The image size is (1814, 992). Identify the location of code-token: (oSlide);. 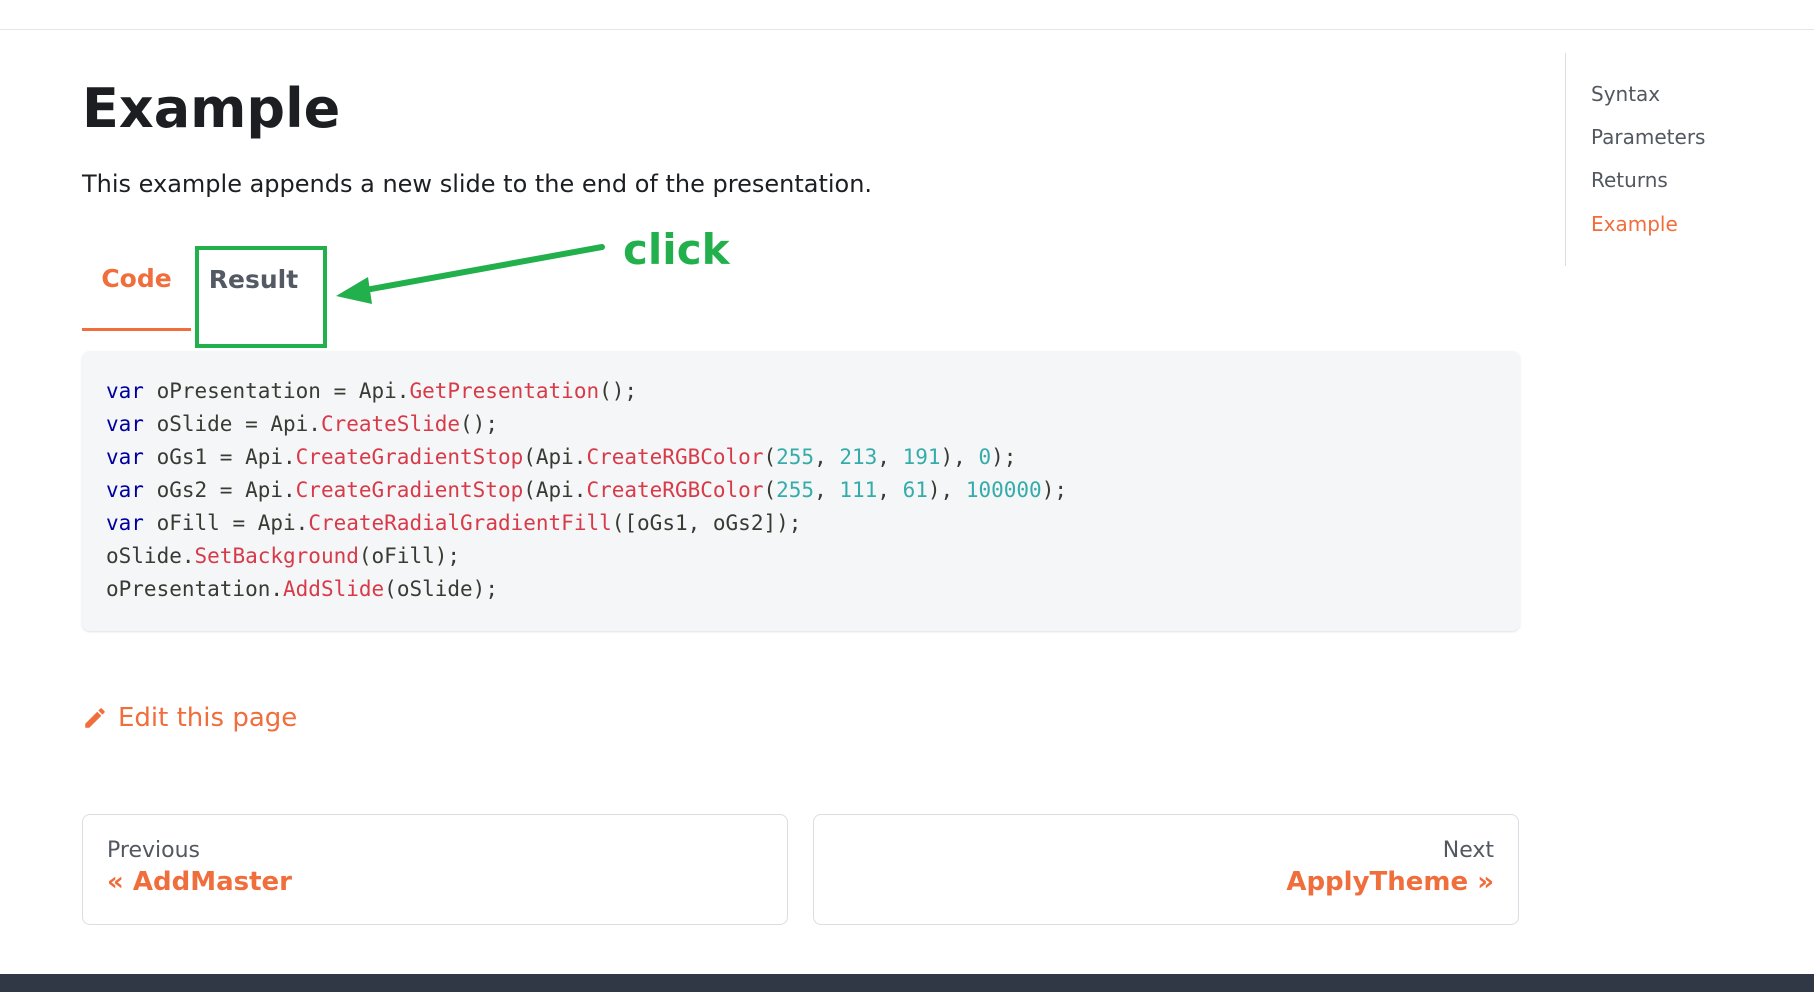
(441, 589).